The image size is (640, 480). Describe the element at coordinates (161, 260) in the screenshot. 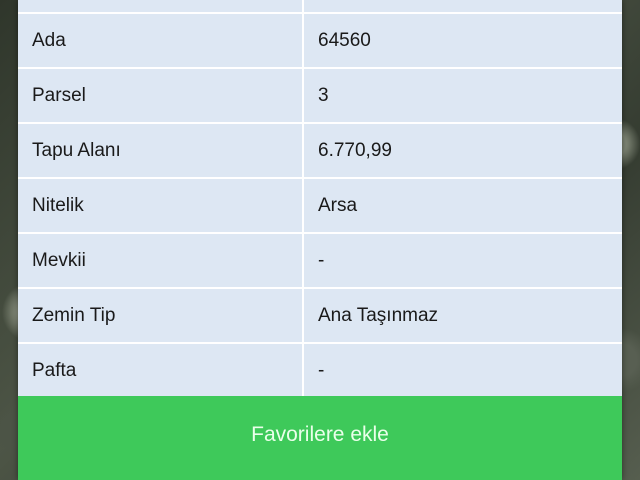

I see `row-label: Mevkii` at that location.